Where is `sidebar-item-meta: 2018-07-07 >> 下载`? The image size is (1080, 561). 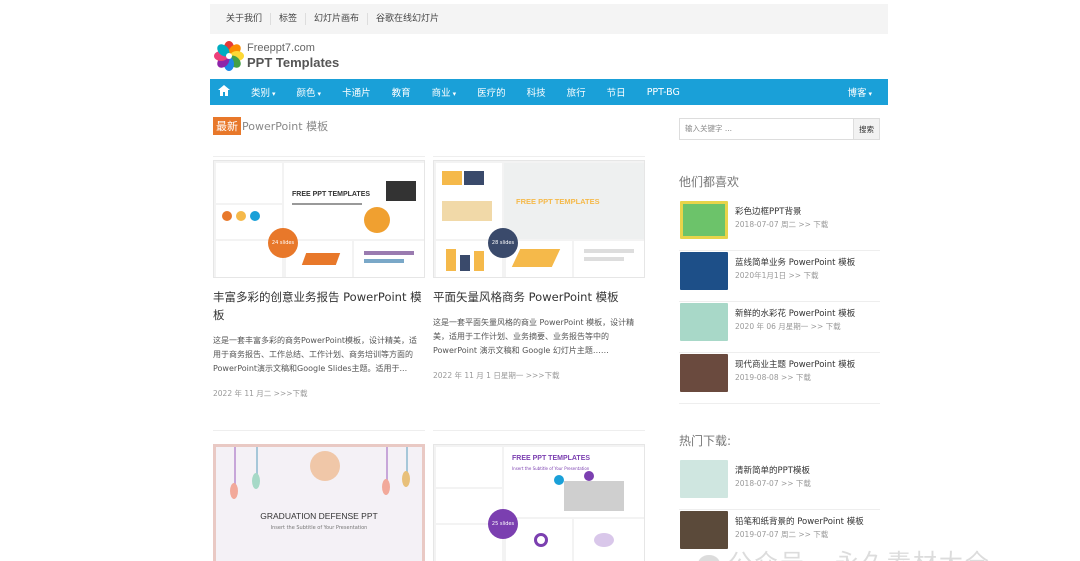 sidebar-item-meta: 2018-07-07 >> 下载 is located at coordinates (773, 483).